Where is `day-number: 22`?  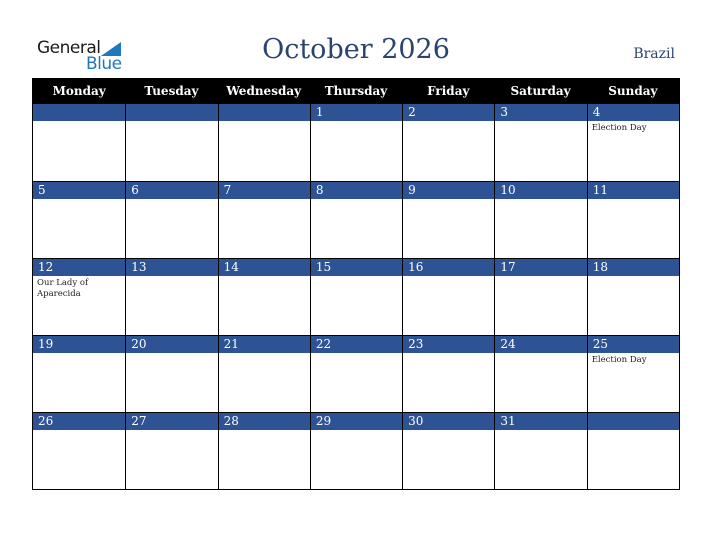
day-number: 22 is located at coordinates (356, 344).